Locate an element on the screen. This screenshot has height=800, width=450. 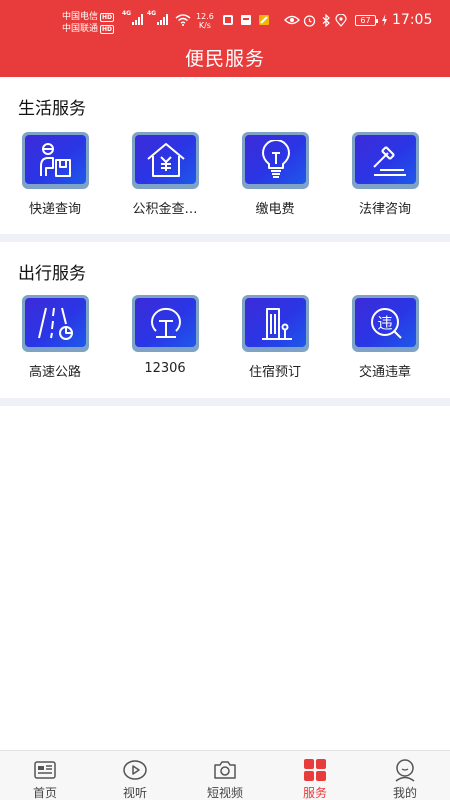
status-bar: 中国电信 HD 中国联通 HD 4G 4G 12.6 K/s 67 17:05 is located at coordinates (225, 20).